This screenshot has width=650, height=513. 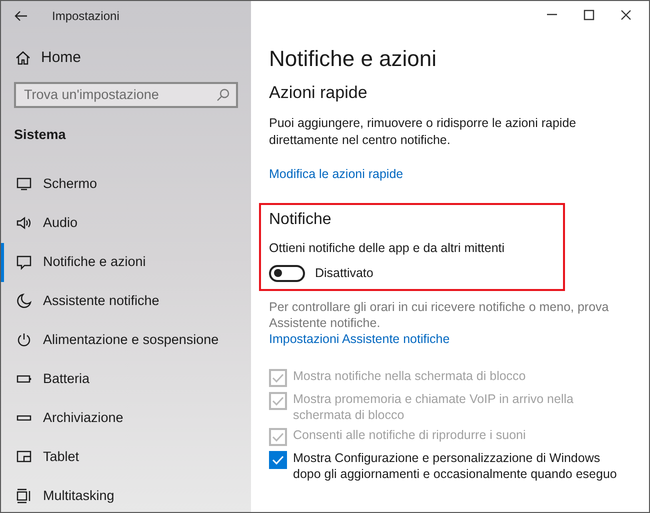 What do you see at coordinates (24, 301) in the screenshot?
I see `moon-icon` at bounding box center [24, 301].